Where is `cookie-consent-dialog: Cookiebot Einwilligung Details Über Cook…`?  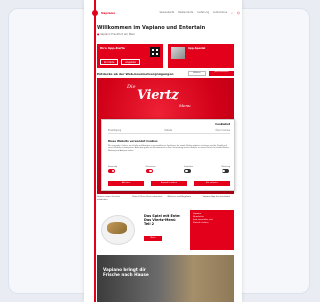
cookie-consent-dialog: Cookiebot Einwilligung Details Über Cook… is located at coordinates (168, 155).